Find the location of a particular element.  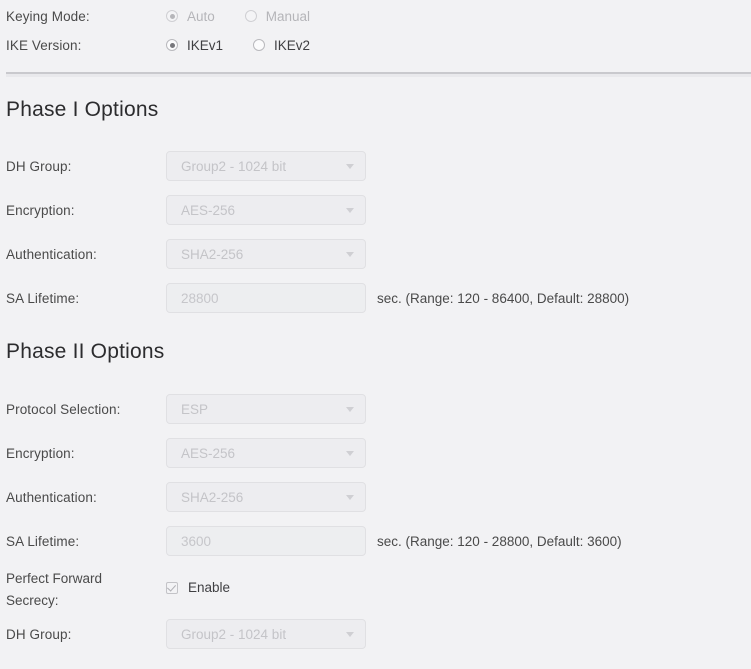

phase1-encryption-row: Encryption: AES-256 is located at coordinates (375, 210).